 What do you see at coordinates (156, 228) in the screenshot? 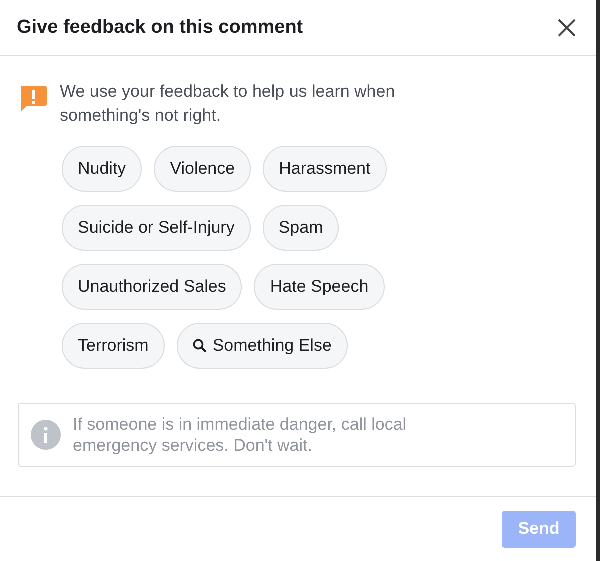
I see `reason-chip: Suicide or Self-Injury` at bounding box center [156, 228].